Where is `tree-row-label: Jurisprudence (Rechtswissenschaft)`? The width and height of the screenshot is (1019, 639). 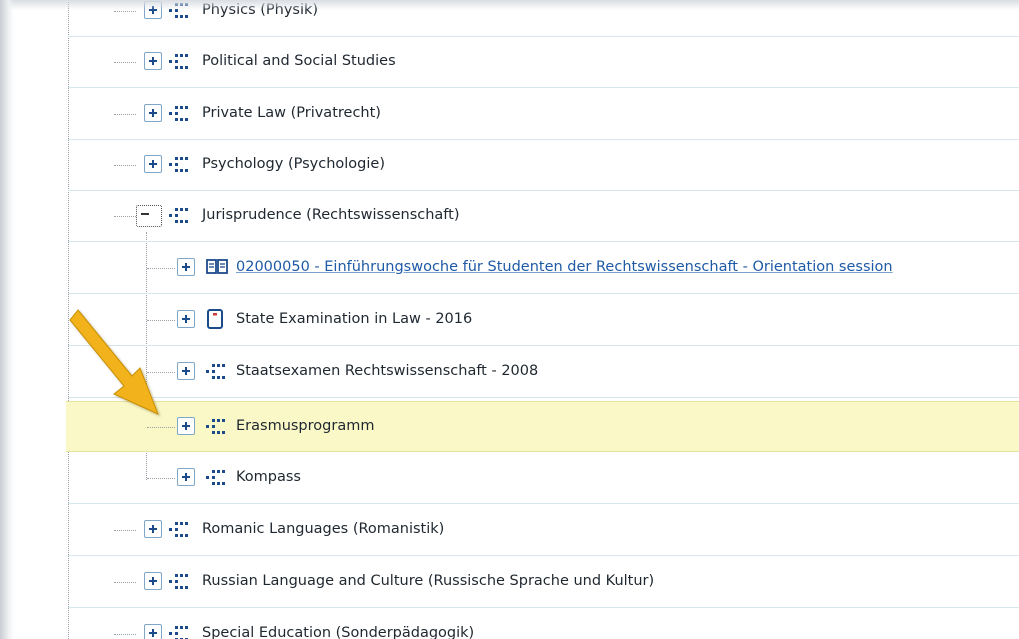
tree-row-label: Jurisprudence (Rechtswissenschaft) is located at coordinates (331, 215).